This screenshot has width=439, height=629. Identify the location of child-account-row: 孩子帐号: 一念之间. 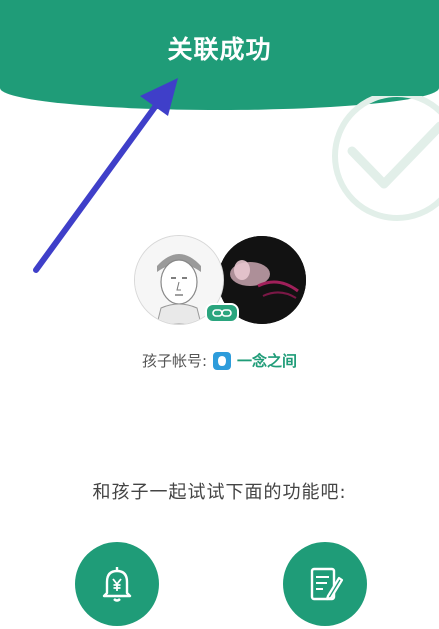
(219, 360).